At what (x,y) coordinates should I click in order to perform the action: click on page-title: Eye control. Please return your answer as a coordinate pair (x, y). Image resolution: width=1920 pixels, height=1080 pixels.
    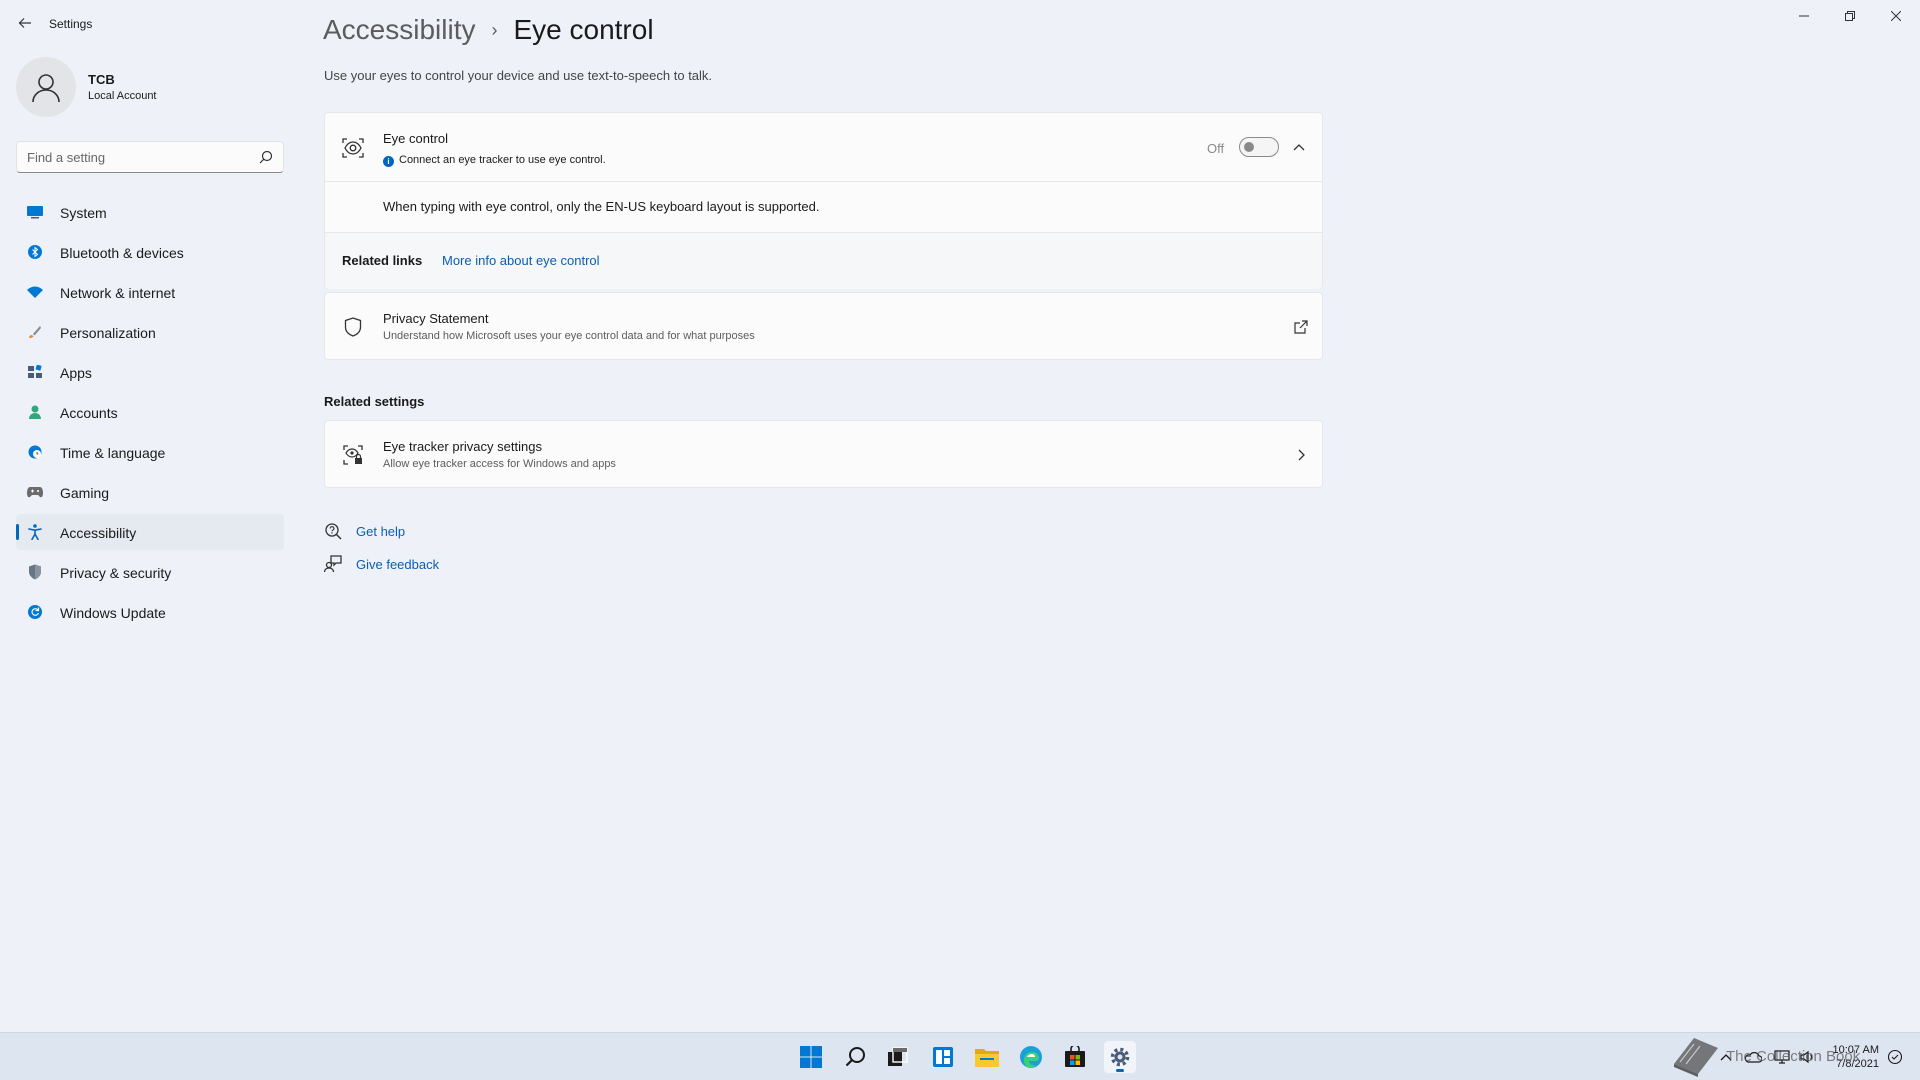
    Looking at the image, I should click on (583, 29).